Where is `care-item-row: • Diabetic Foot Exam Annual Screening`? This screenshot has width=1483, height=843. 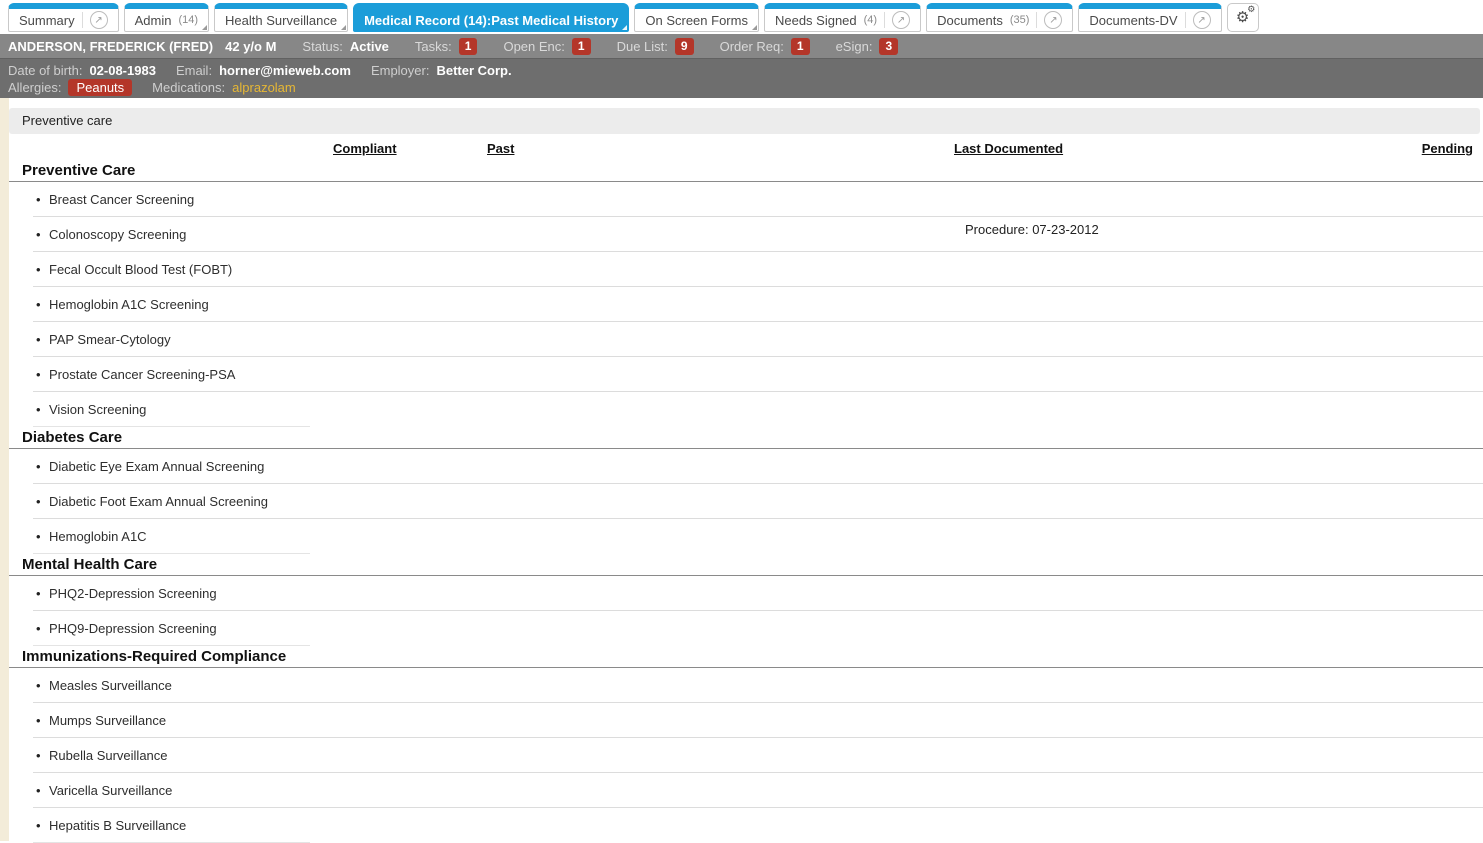 care-item-row: • Diabetic Foot Exam Annual Screening is located at coordinates (746, 501).